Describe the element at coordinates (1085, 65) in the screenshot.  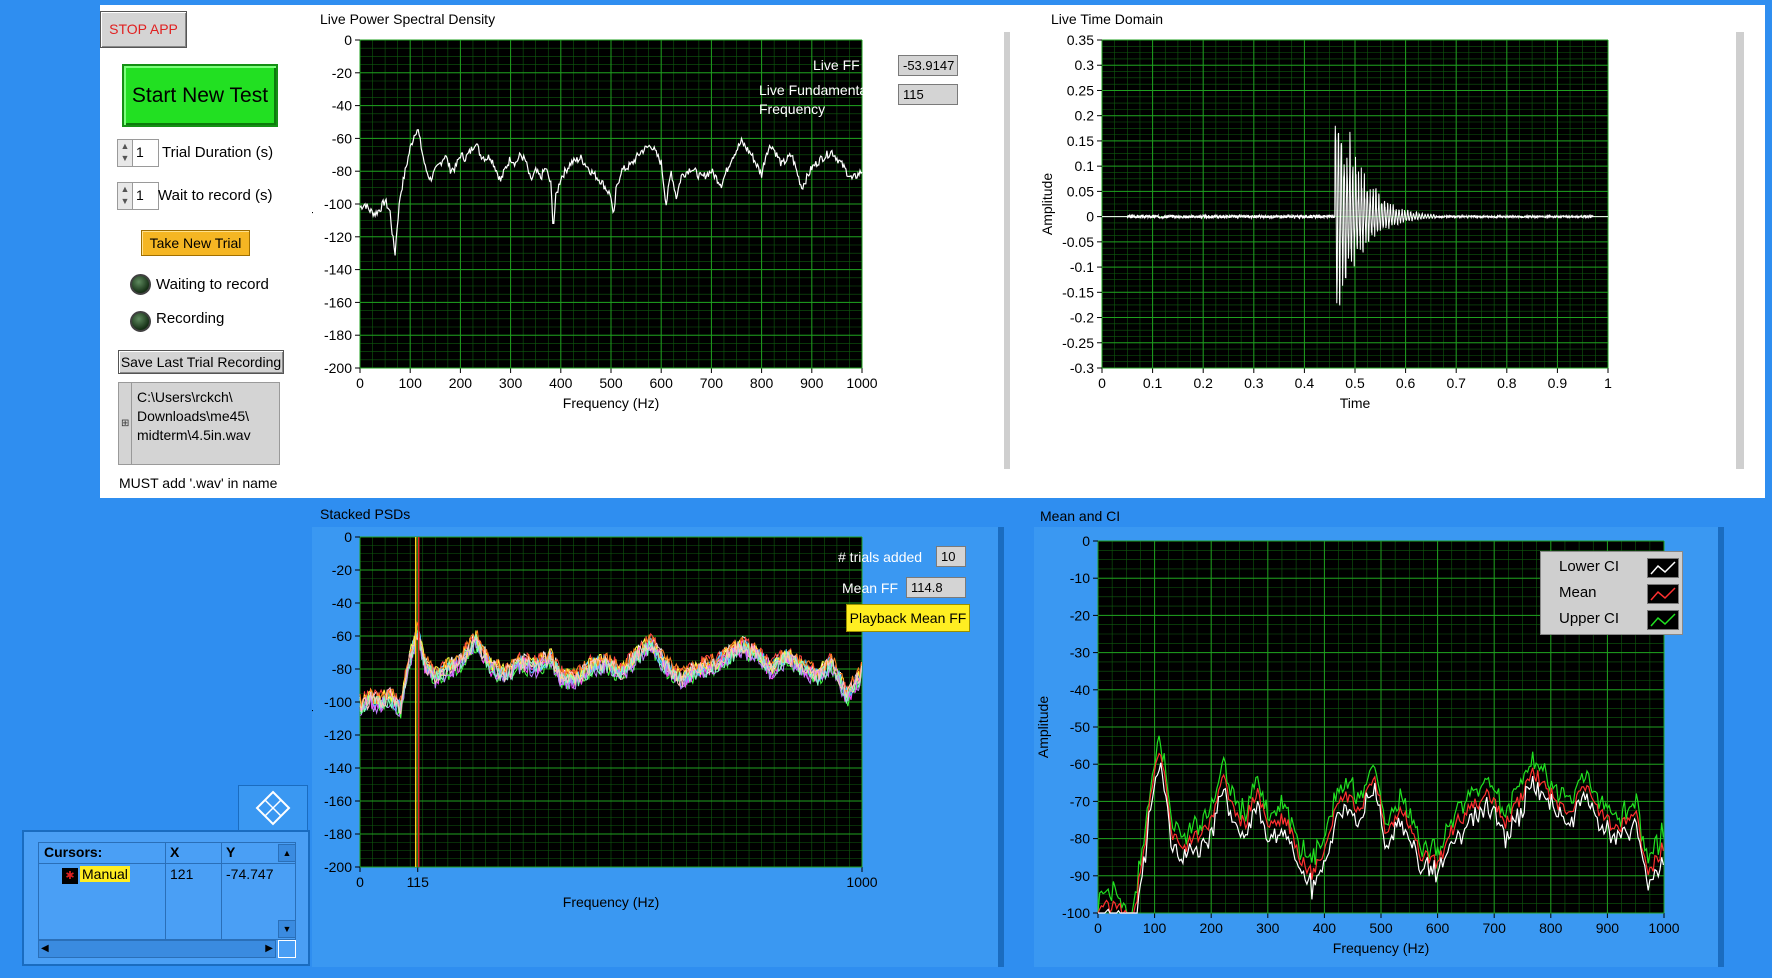
I see `y-tick-label: 0.3` at that location.